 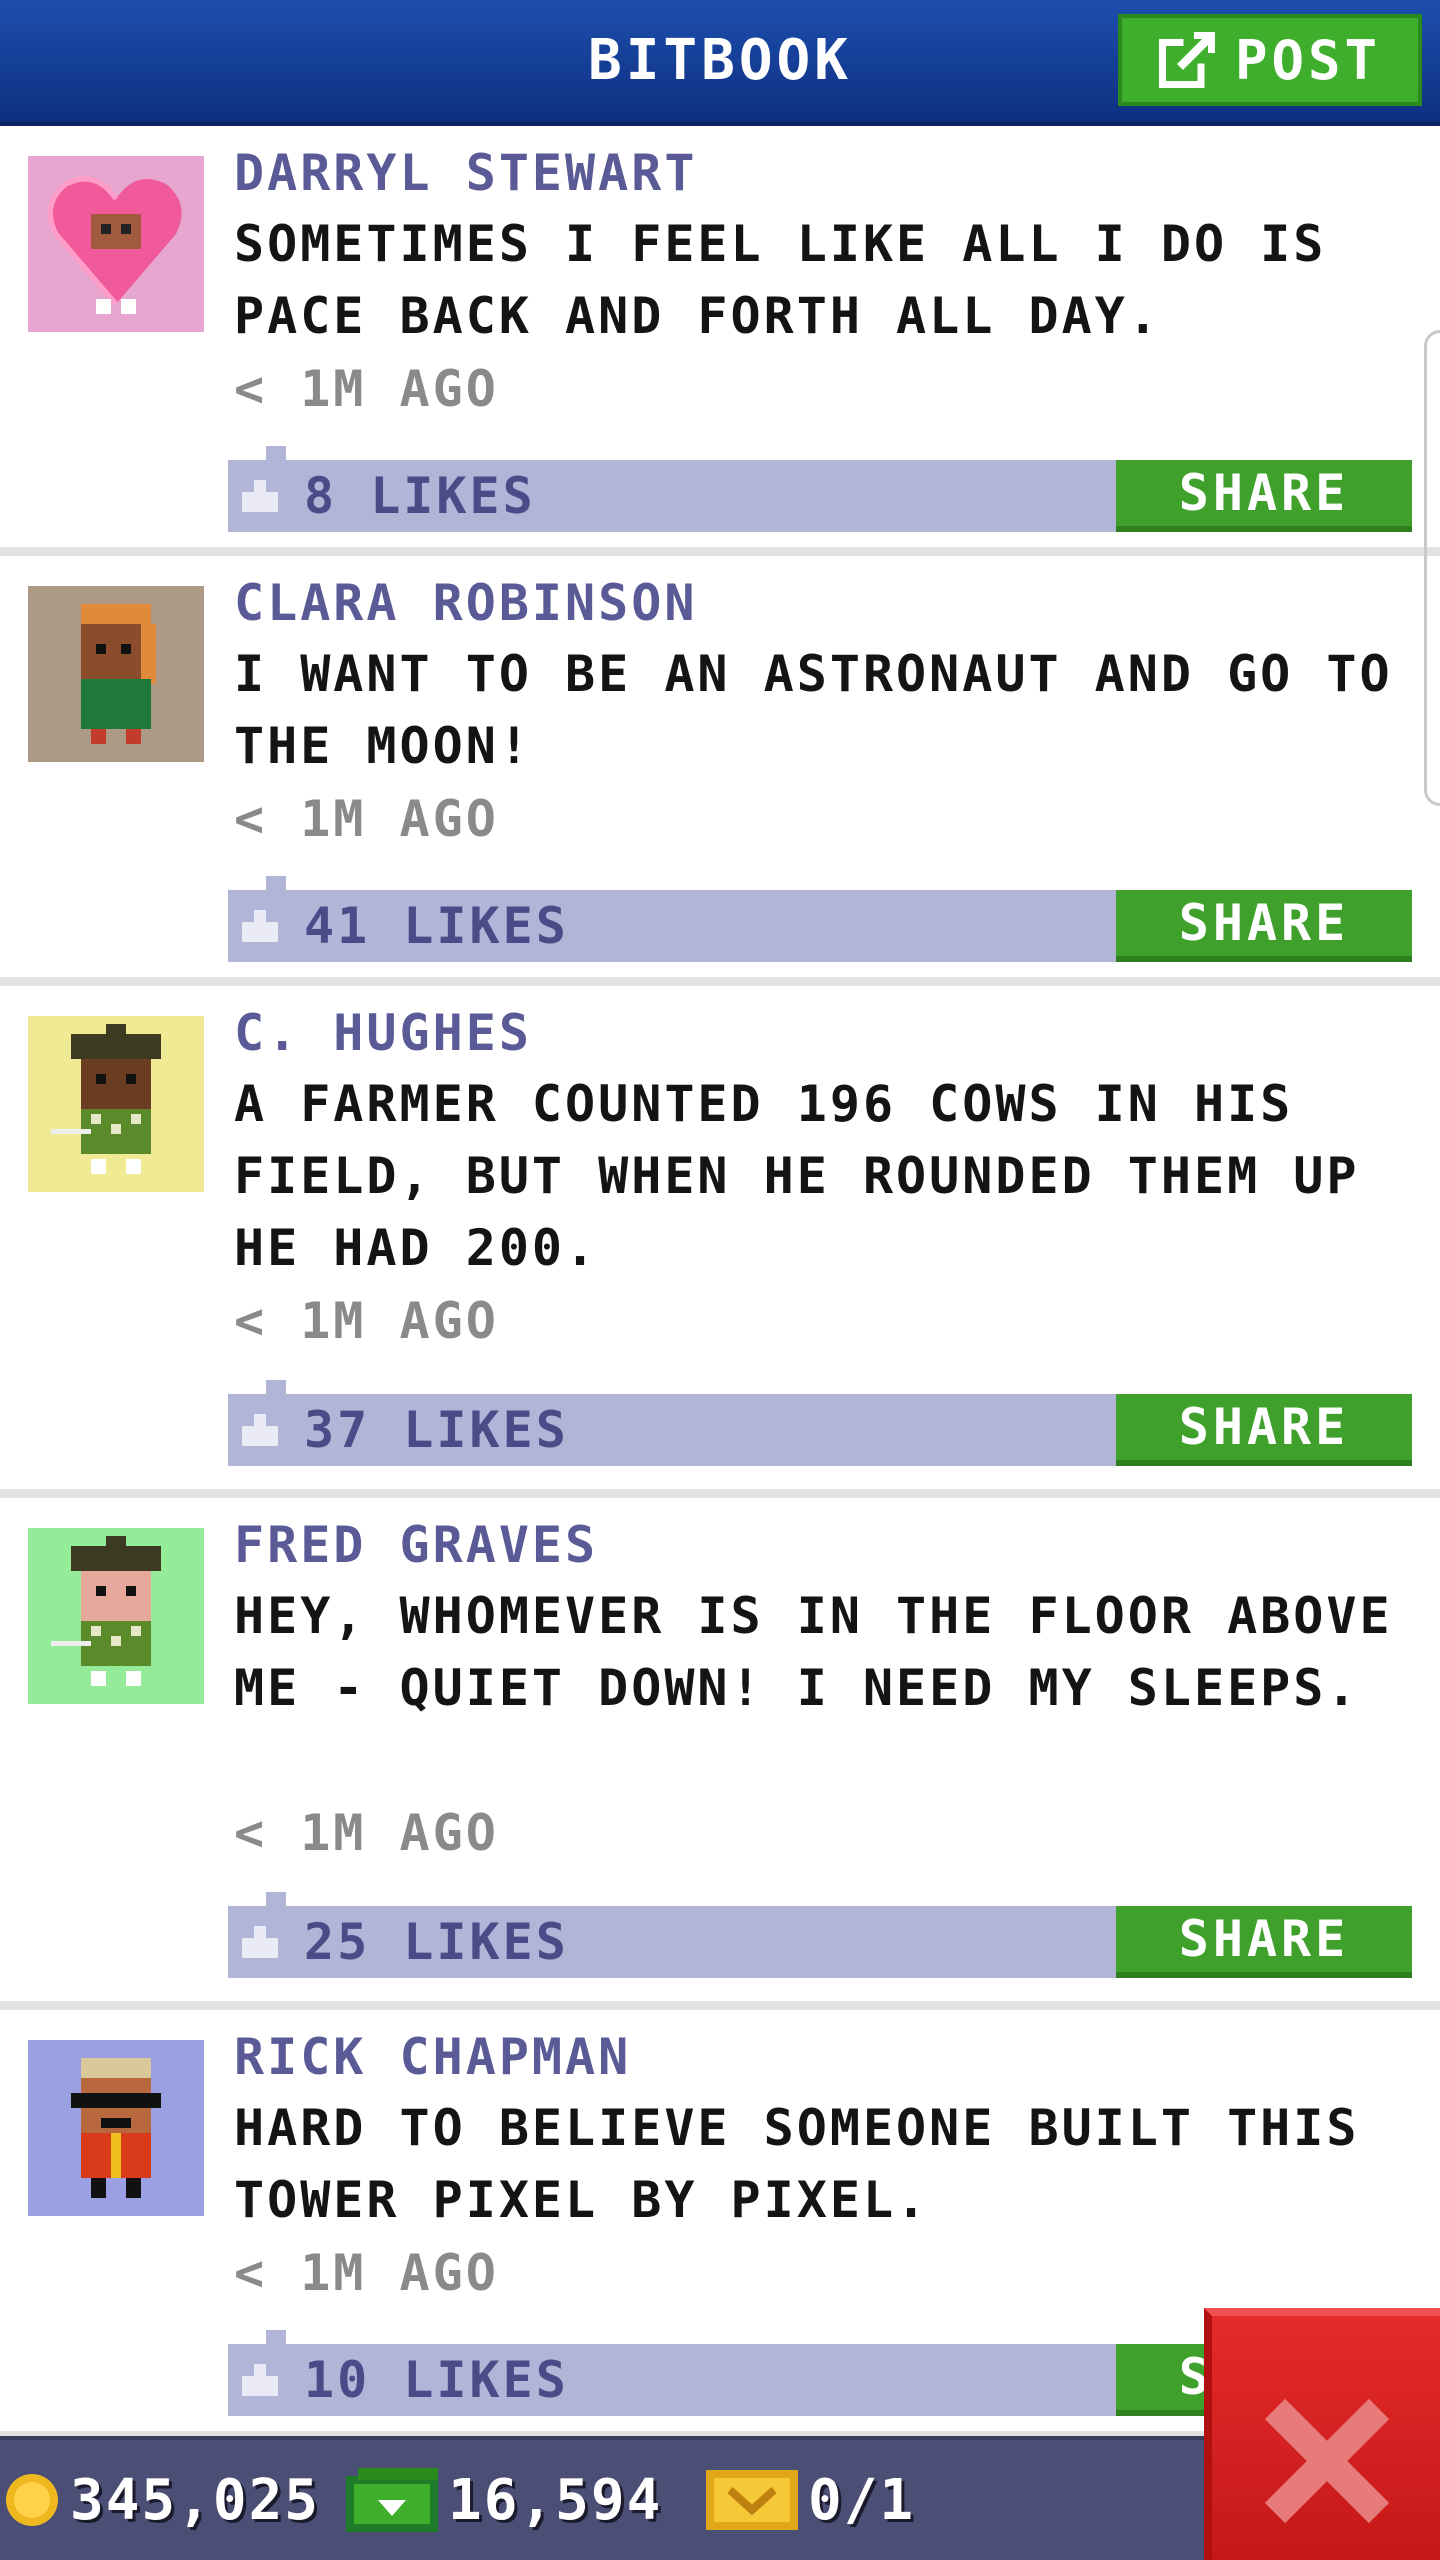 I want to click on likes-count: 25 LIKES, so click(x=436, y=1942).